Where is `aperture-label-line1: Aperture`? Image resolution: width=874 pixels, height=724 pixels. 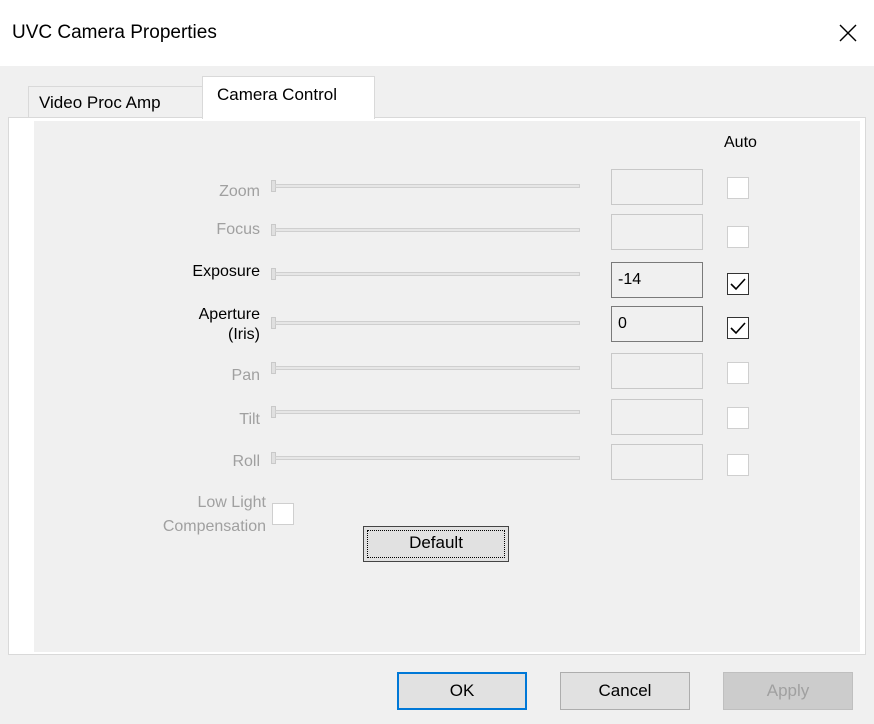
aperture-label-line1: Aperture is located at coordinates (229, 314).